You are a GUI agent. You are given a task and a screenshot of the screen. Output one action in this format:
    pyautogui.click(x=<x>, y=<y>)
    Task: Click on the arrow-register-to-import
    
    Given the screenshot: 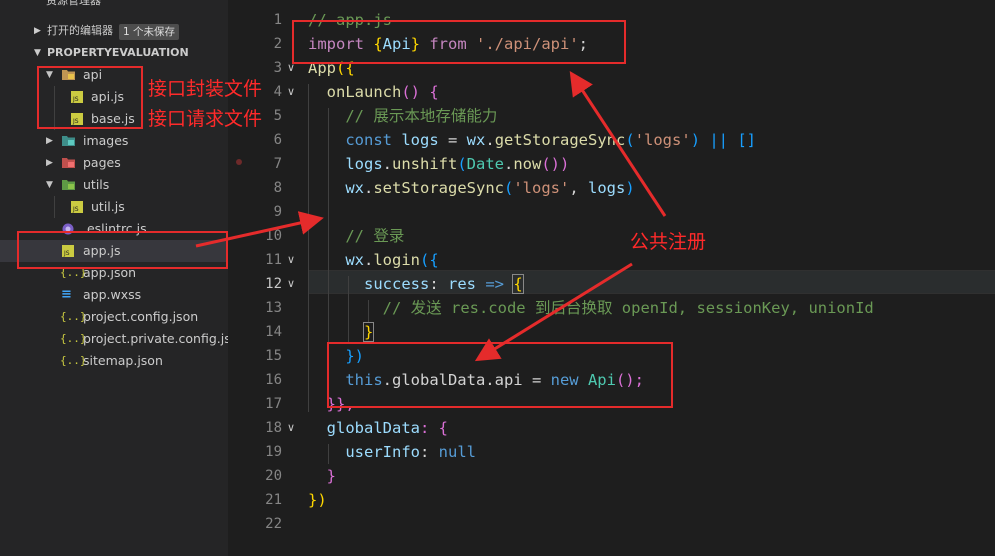 What is the action you would take?
    pyautogui.click(x=618, y=143)
    